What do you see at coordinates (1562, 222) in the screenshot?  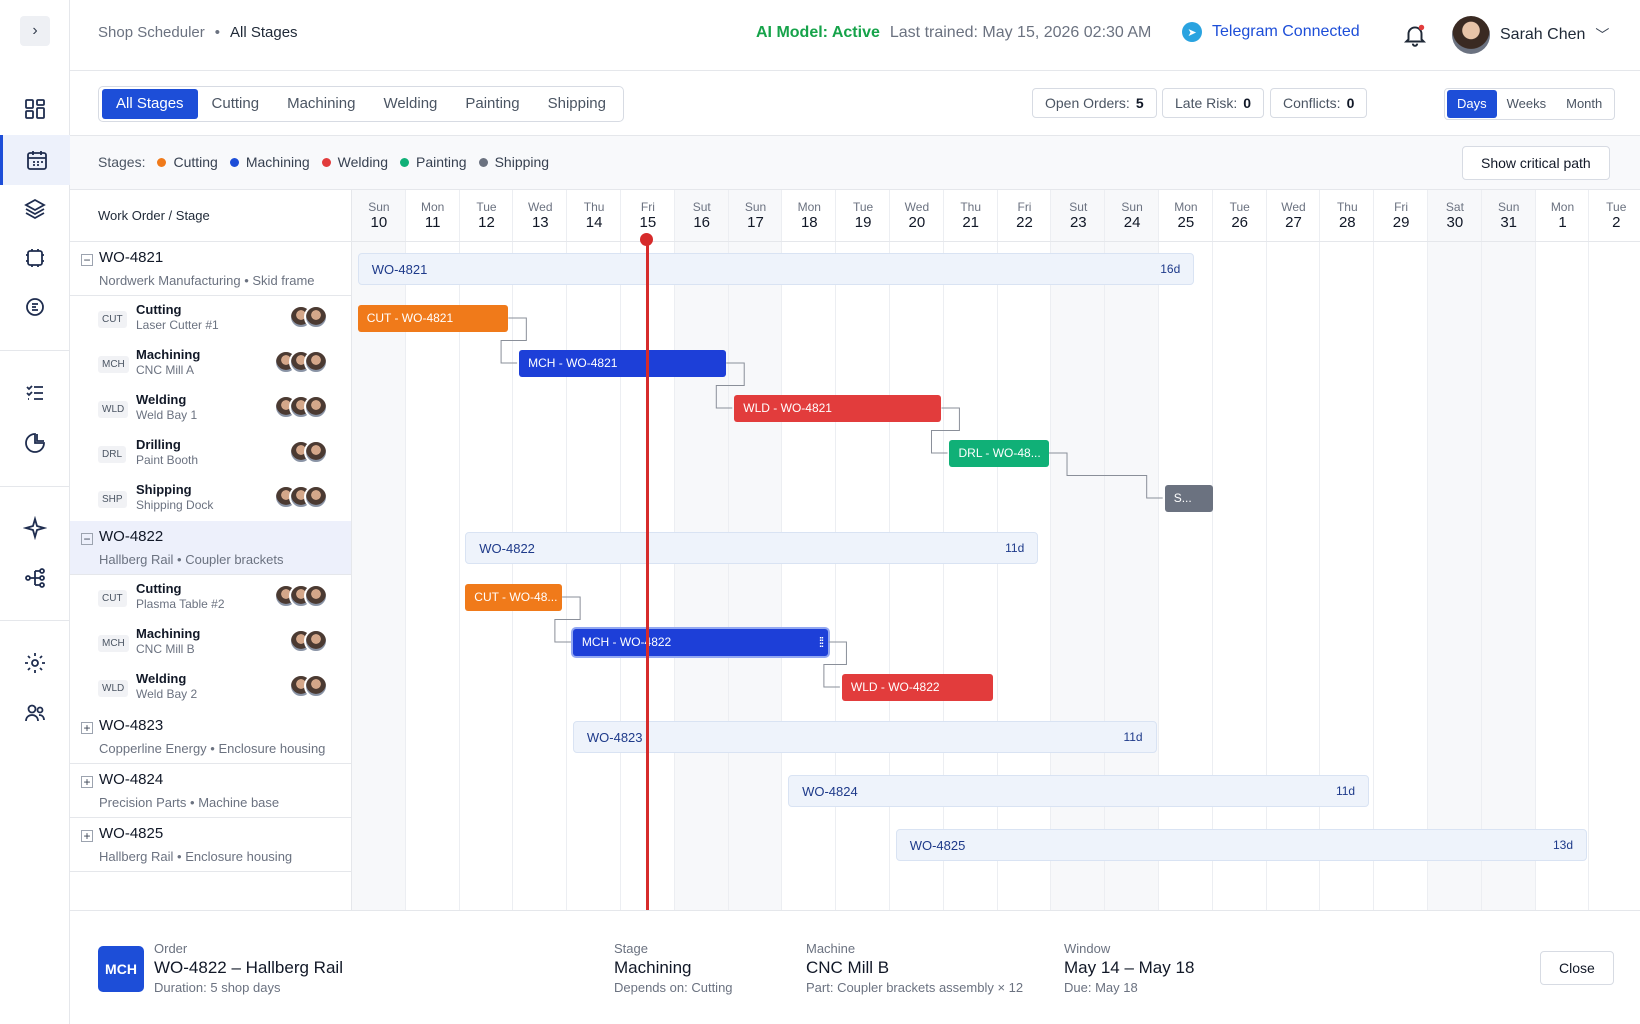 I see `day-number: 1` at bounding box center [1562, 222].